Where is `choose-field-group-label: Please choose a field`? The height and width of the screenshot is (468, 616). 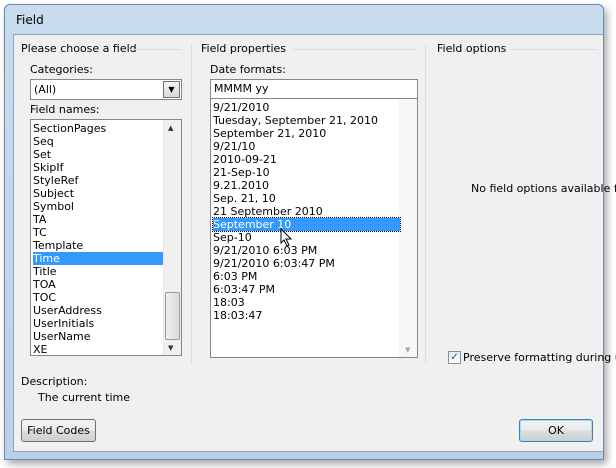
choose-field-group-label: Please choose a field is located at coordinates (79, 48).